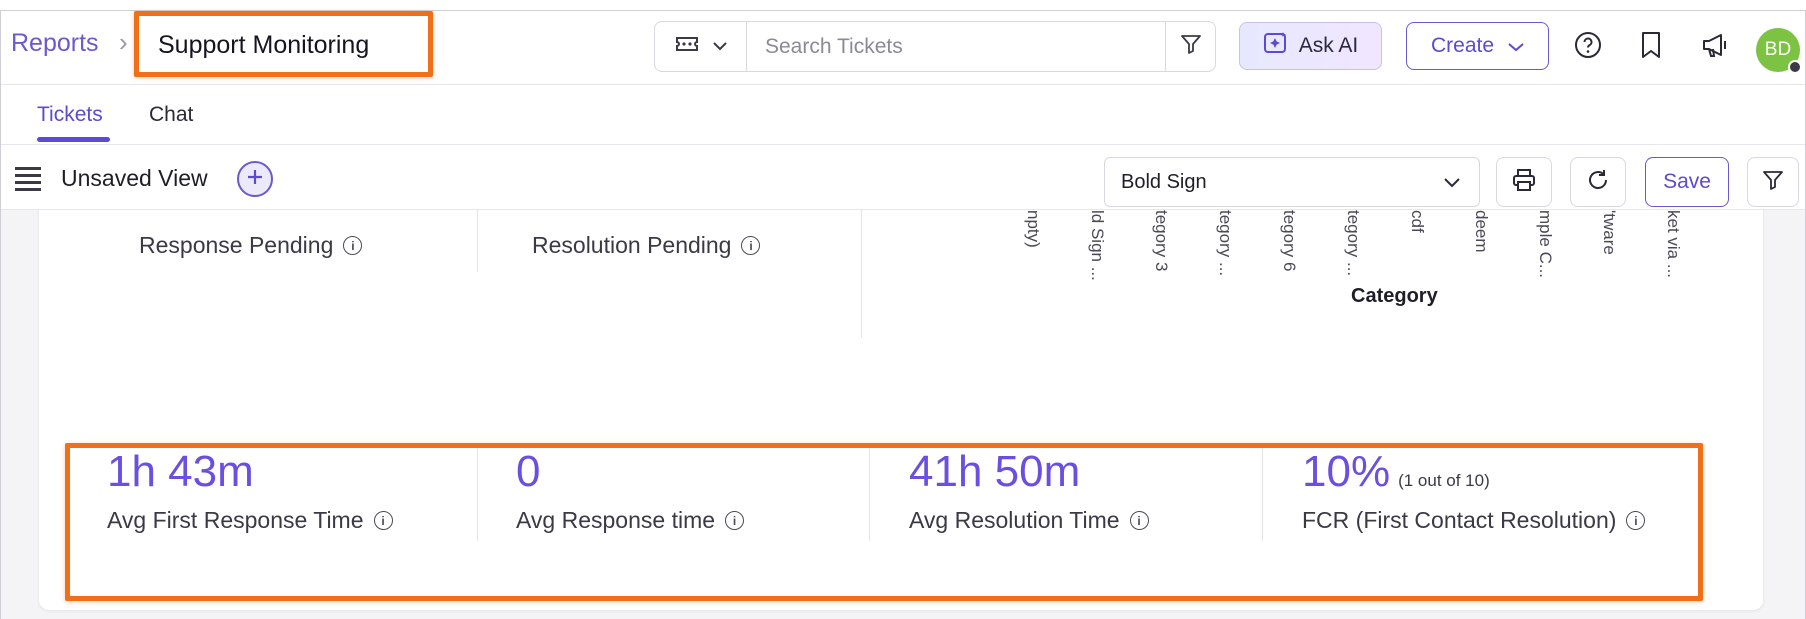 This screenshot has width=1806, height=619. Describe the element at coordinates (283, 44) in the screenshot. I see `title-highlight-box` at that location.